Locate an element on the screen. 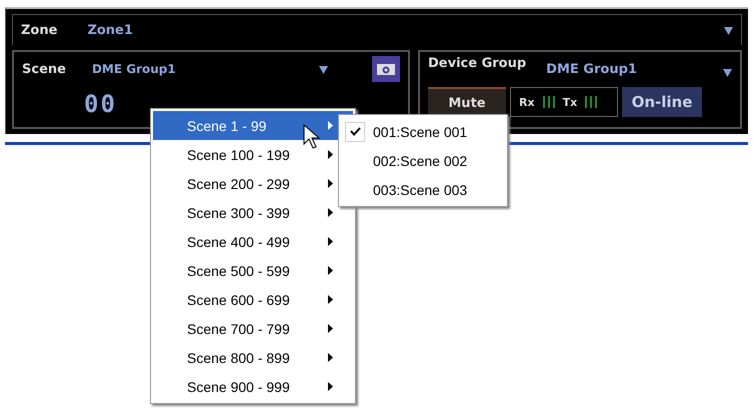  camera-icon is located at coordinates (386, 69).